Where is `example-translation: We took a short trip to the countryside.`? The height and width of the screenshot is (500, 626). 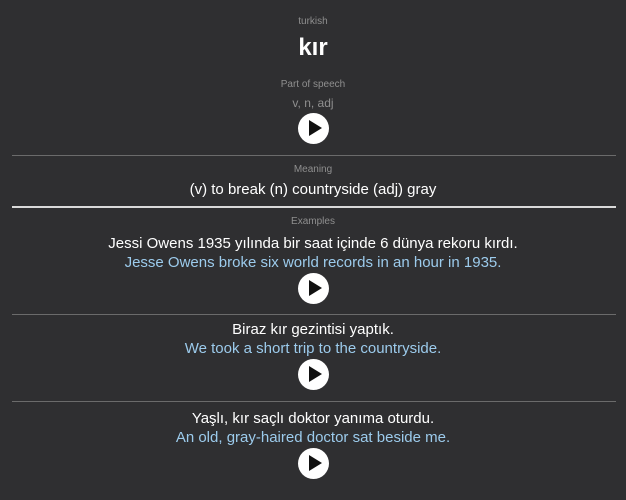 example-translation: We took a short trip to the countryside. is located at coordinates (313, 348).